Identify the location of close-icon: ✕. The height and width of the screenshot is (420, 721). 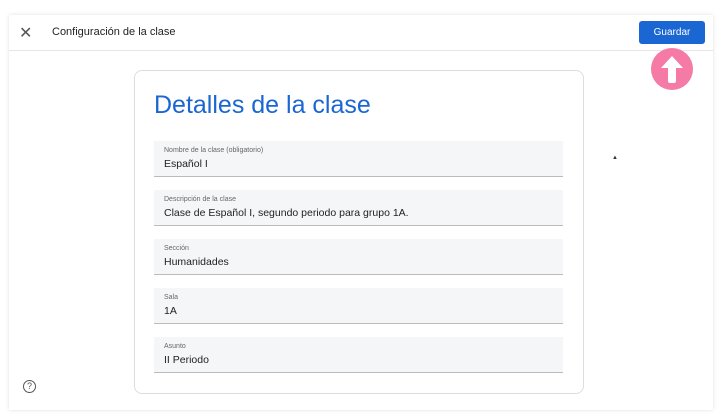
(25, 33).